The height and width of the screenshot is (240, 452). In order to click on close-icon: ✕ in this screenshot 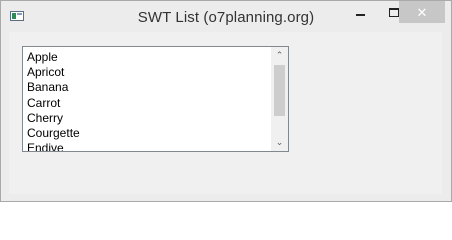, I will do `click(422, 12)`.